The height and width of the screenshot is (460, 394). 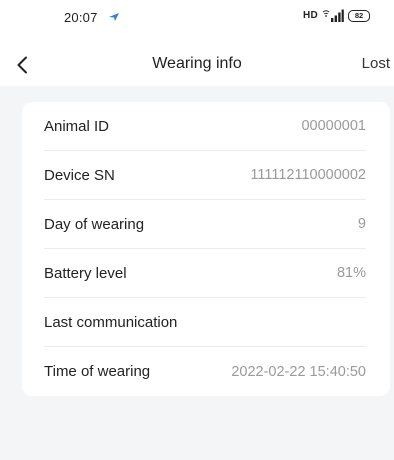 I want to click on info-value: 2022-02-22 15:40:50, so click(x=298, y=371).